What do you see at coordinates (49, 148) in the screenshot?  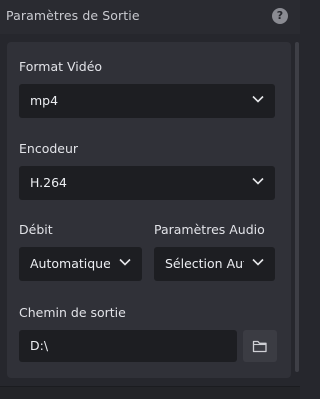 I see `encoder-label: Encodeur` at bounding box center [49, 148].